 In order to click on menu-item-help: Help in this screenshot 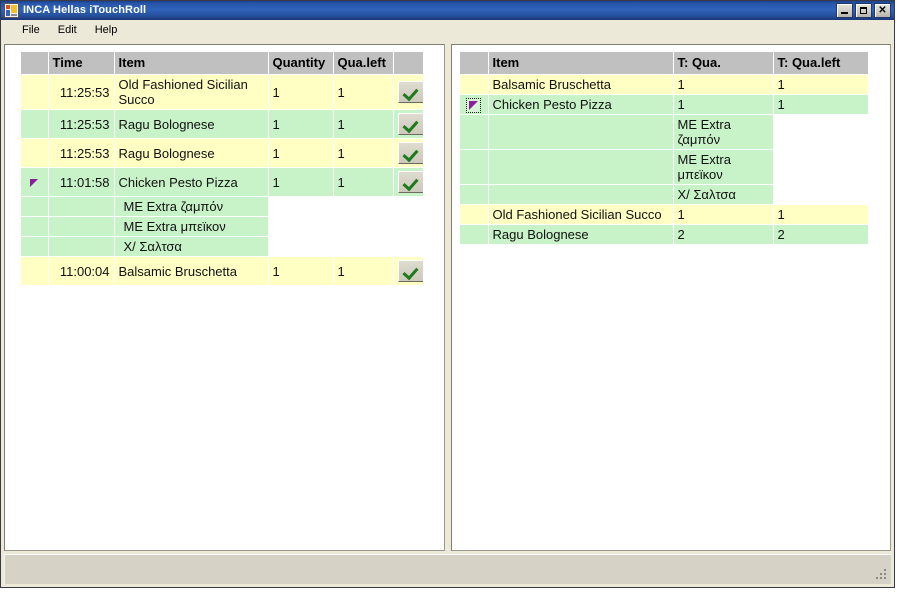, I will do `click(106, 30)`.